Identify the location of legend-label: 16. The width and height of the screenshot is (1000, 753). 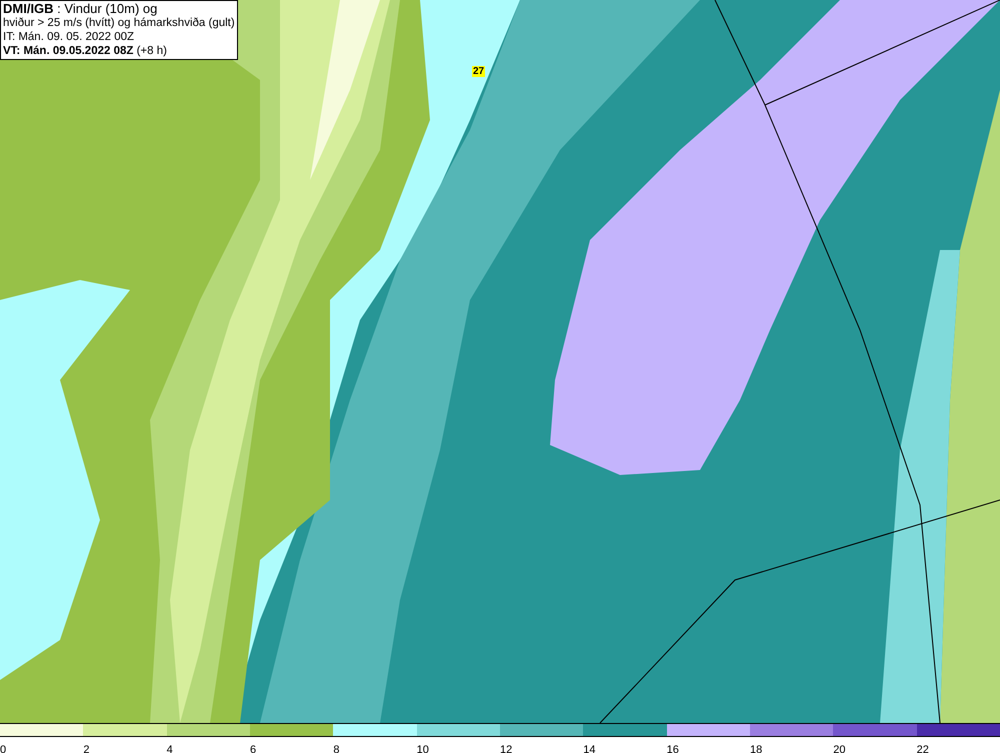
(672, 748).